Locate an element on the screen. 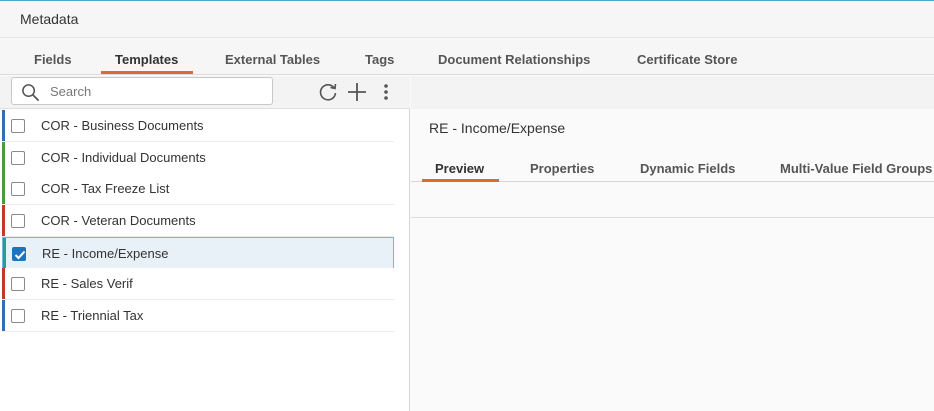 The image size is (934, 411). more-vertical-icon is located at coordinates (386, 92).